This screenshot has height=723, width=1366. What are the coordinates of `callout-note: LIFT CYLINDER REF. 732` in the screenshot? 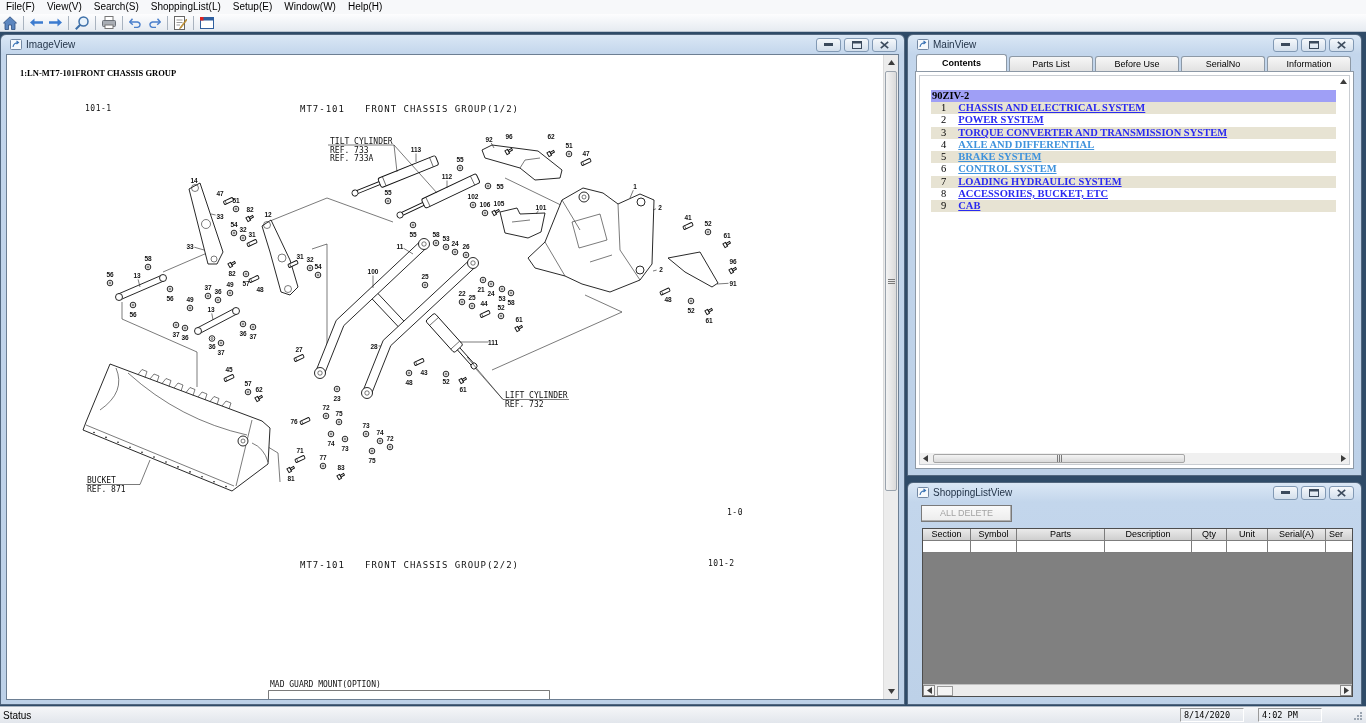 It's located at (536, 399).